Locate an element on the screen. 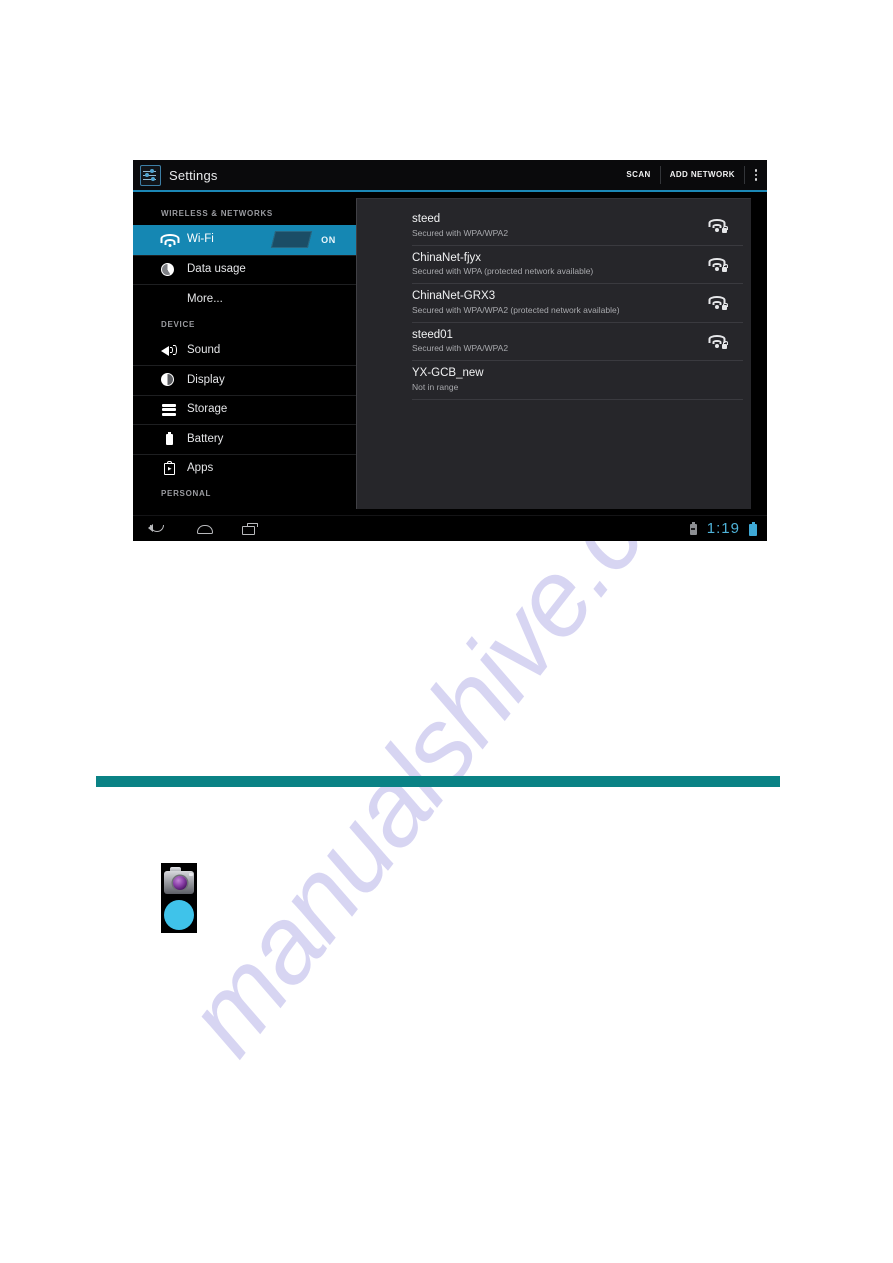 The height and width of the screenshot is (1263, 893). scan-button: SCAN is located at coordinates (638, 175).